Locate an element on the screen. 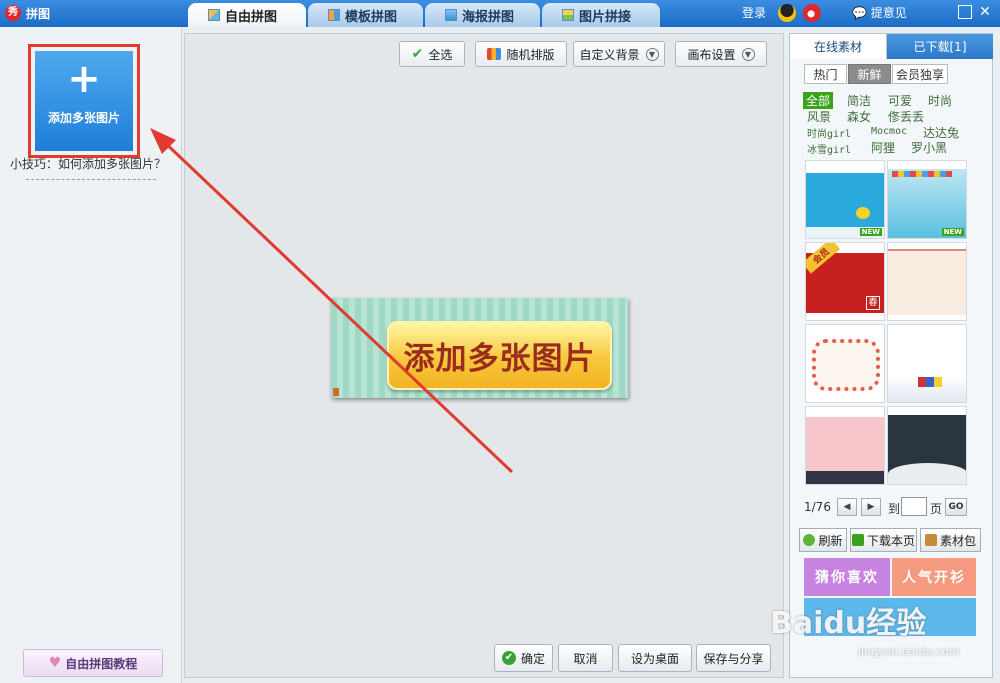 This screenshot has height=683, width=1000. download-page-button: 下载本页 is located at coordinates (883, 540).